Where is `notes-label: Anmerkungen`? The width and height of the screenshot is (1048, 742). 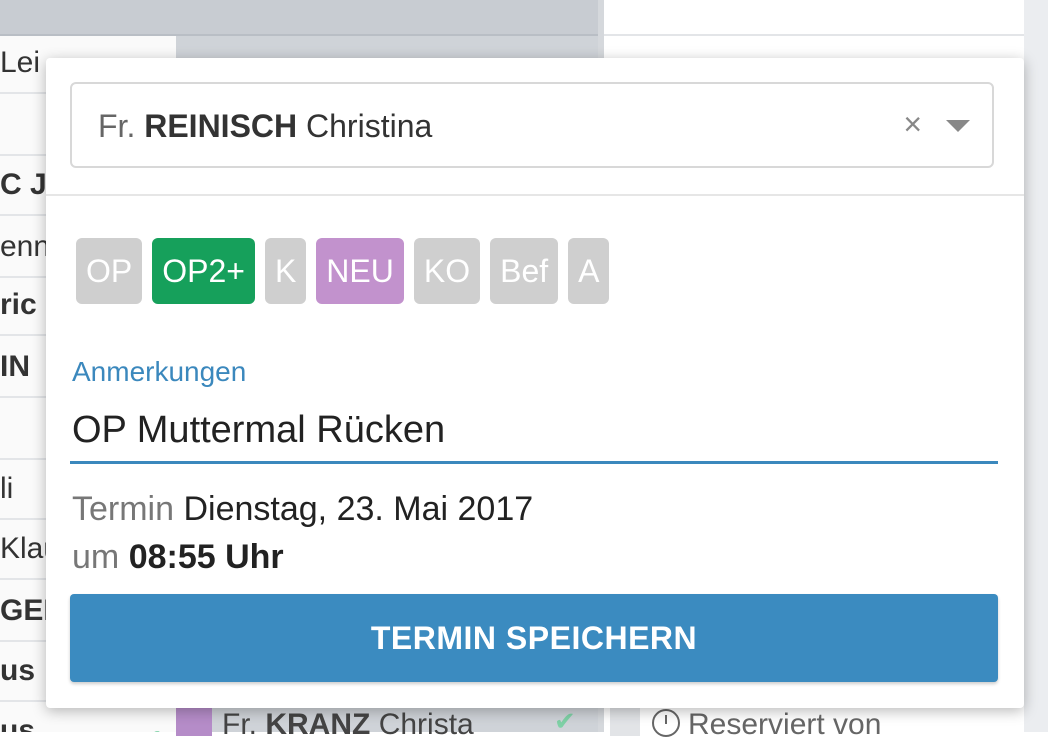
notes-label: Anmerkungen is located at coordinates (159, 371).